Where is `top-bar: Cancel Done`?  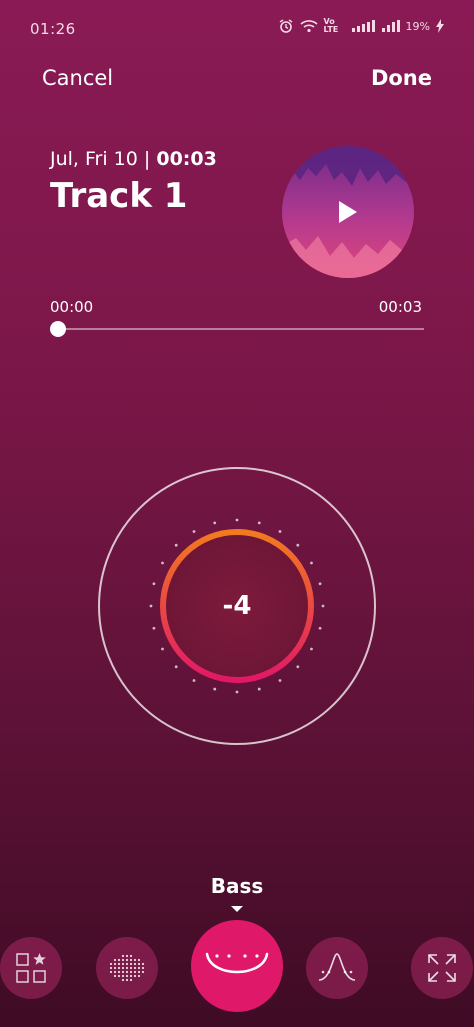 top-bar: Cancel Done is located at coordinates (237, 79).